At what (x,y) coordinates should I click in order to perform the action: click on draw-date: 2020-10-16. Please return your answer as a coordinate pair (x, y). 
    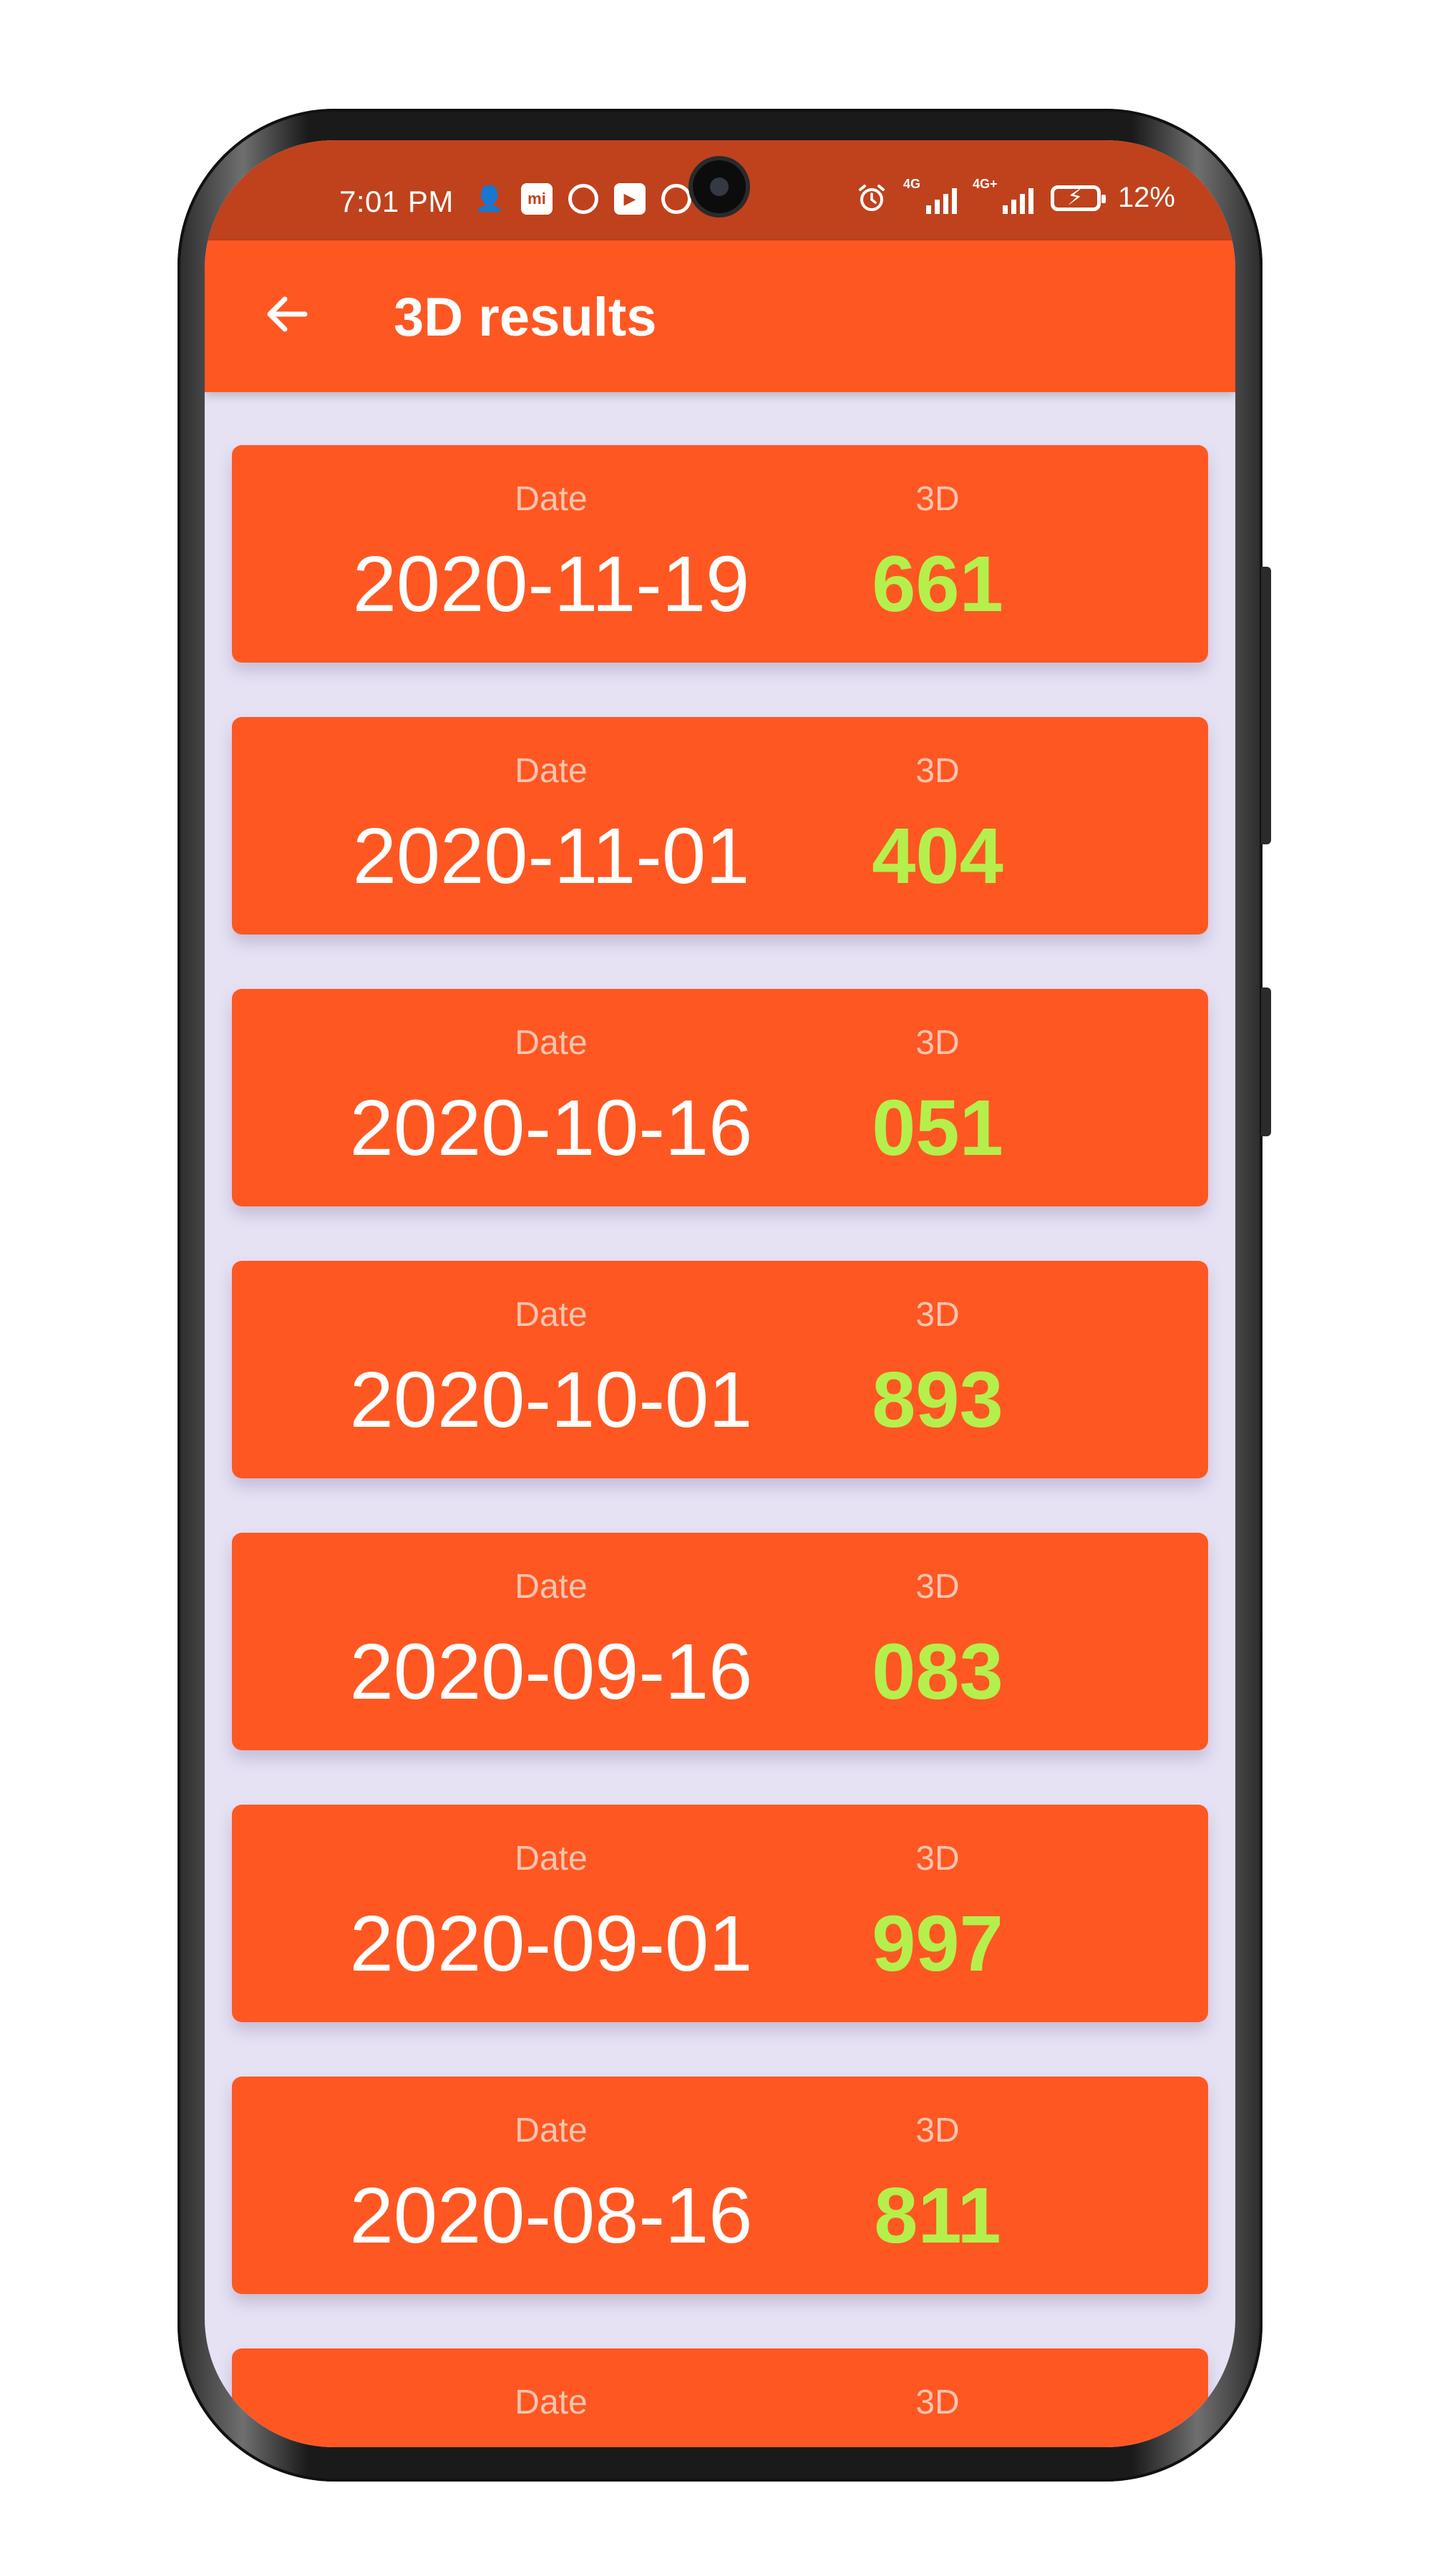
    Looking at the image, I should click on (551, 1128).